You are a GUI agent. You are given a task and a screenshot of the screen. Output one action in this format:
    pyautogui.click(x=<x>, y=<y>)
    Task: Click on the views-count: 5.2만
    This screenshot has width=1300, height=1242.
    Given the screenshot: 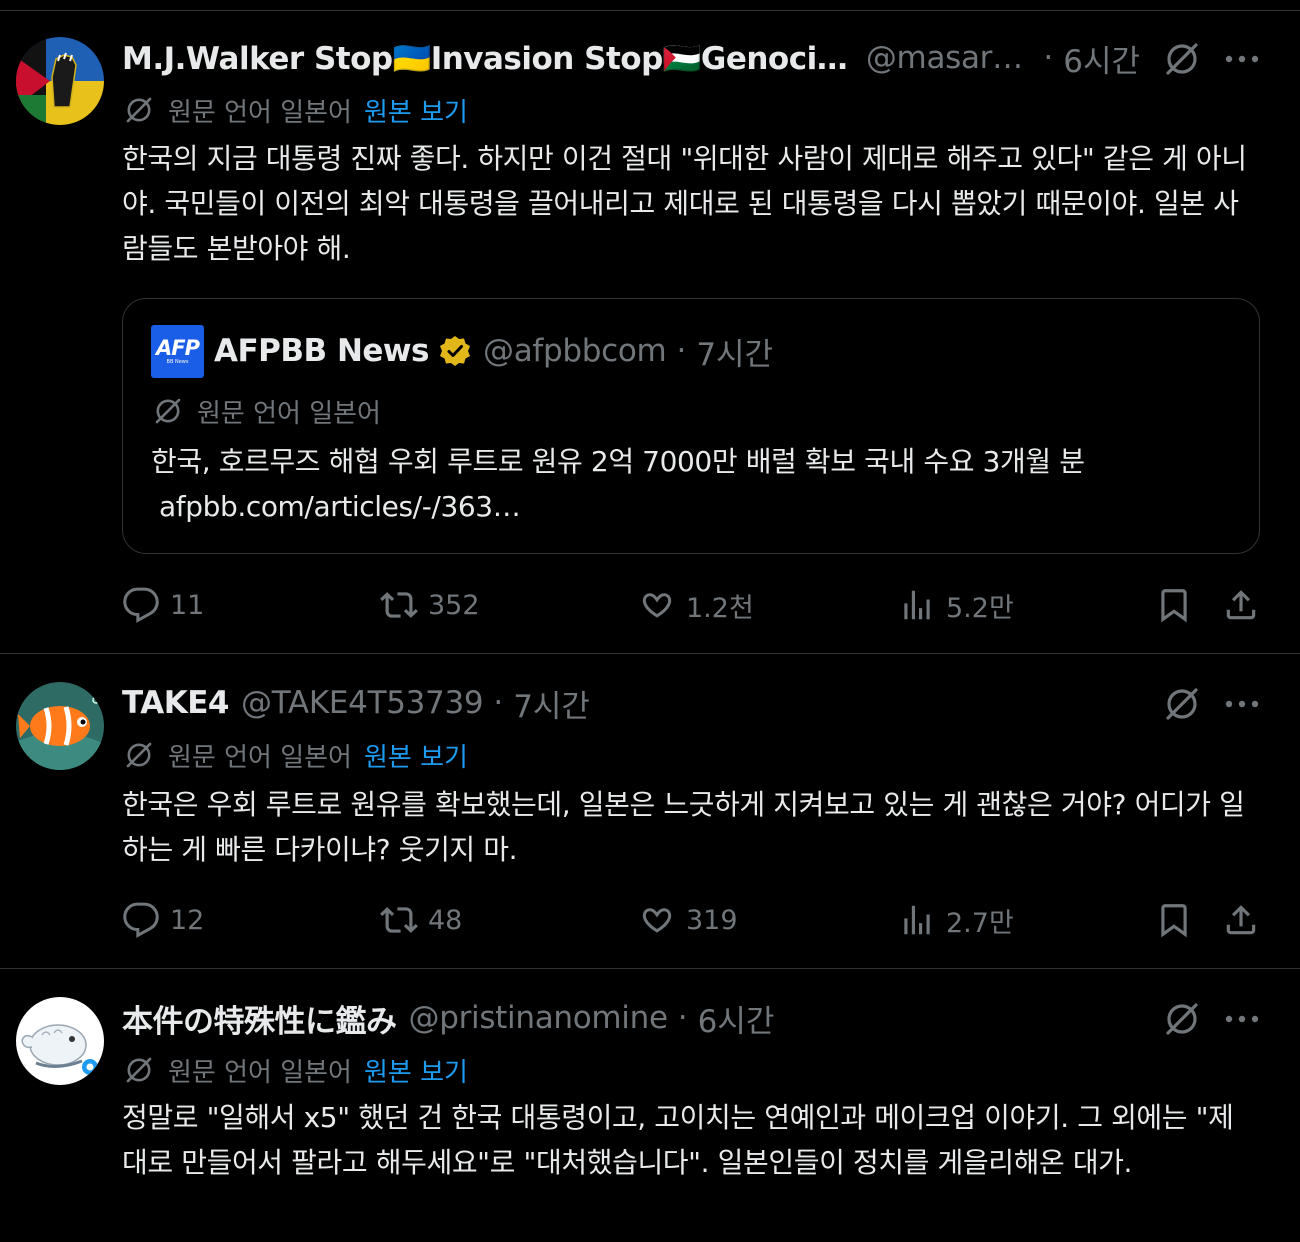 What is the action you would take?
    pyautogui.click(x=980, y=608)
    